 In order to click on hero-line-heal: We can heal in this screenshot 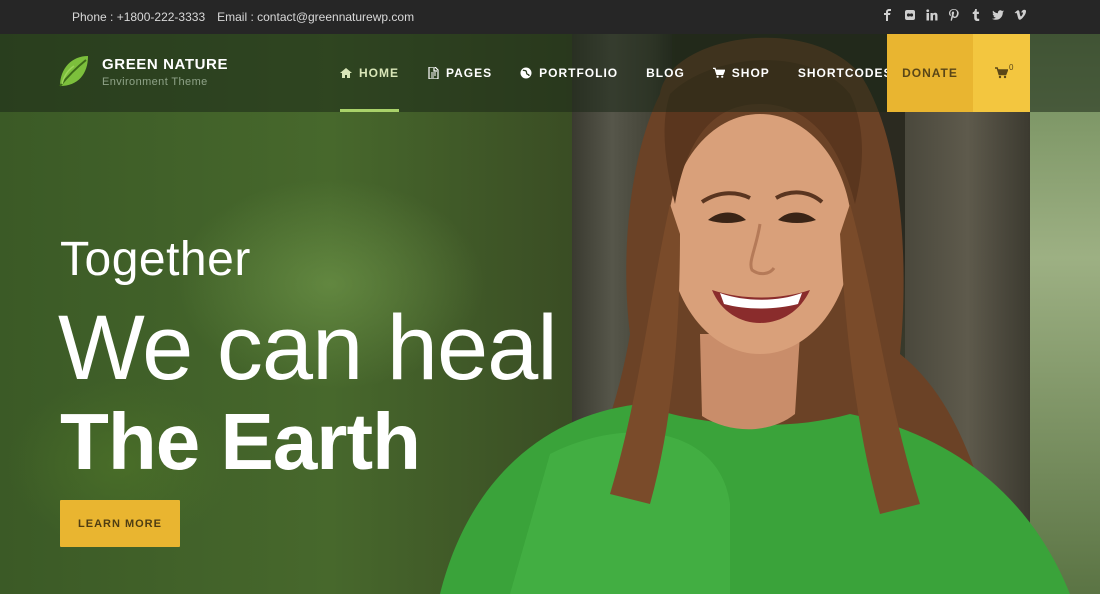, I will do `click(308, 348)`.